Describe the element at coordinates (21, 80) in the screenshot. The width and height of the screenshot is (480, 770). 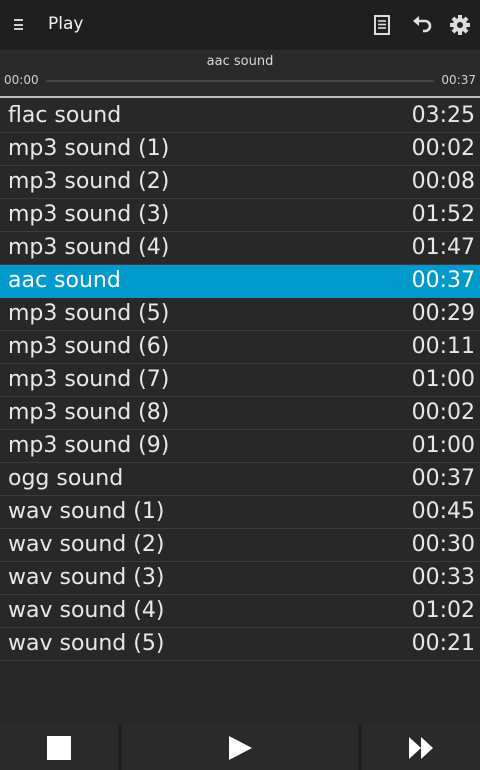
I see `elapsed-time: 00:00` at that location.